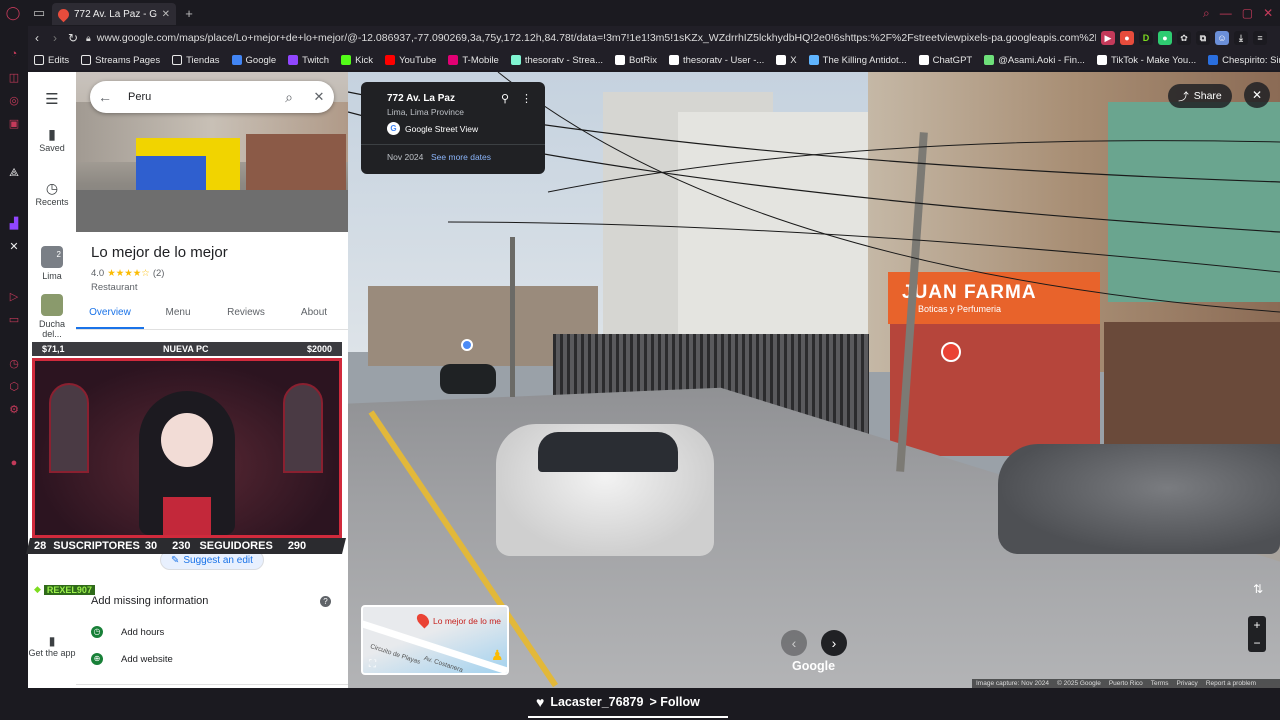 Image resolution: width=1280 pixels, height=720 pixels. I want to click on zoom-in-button: +, so click(1257, 625).